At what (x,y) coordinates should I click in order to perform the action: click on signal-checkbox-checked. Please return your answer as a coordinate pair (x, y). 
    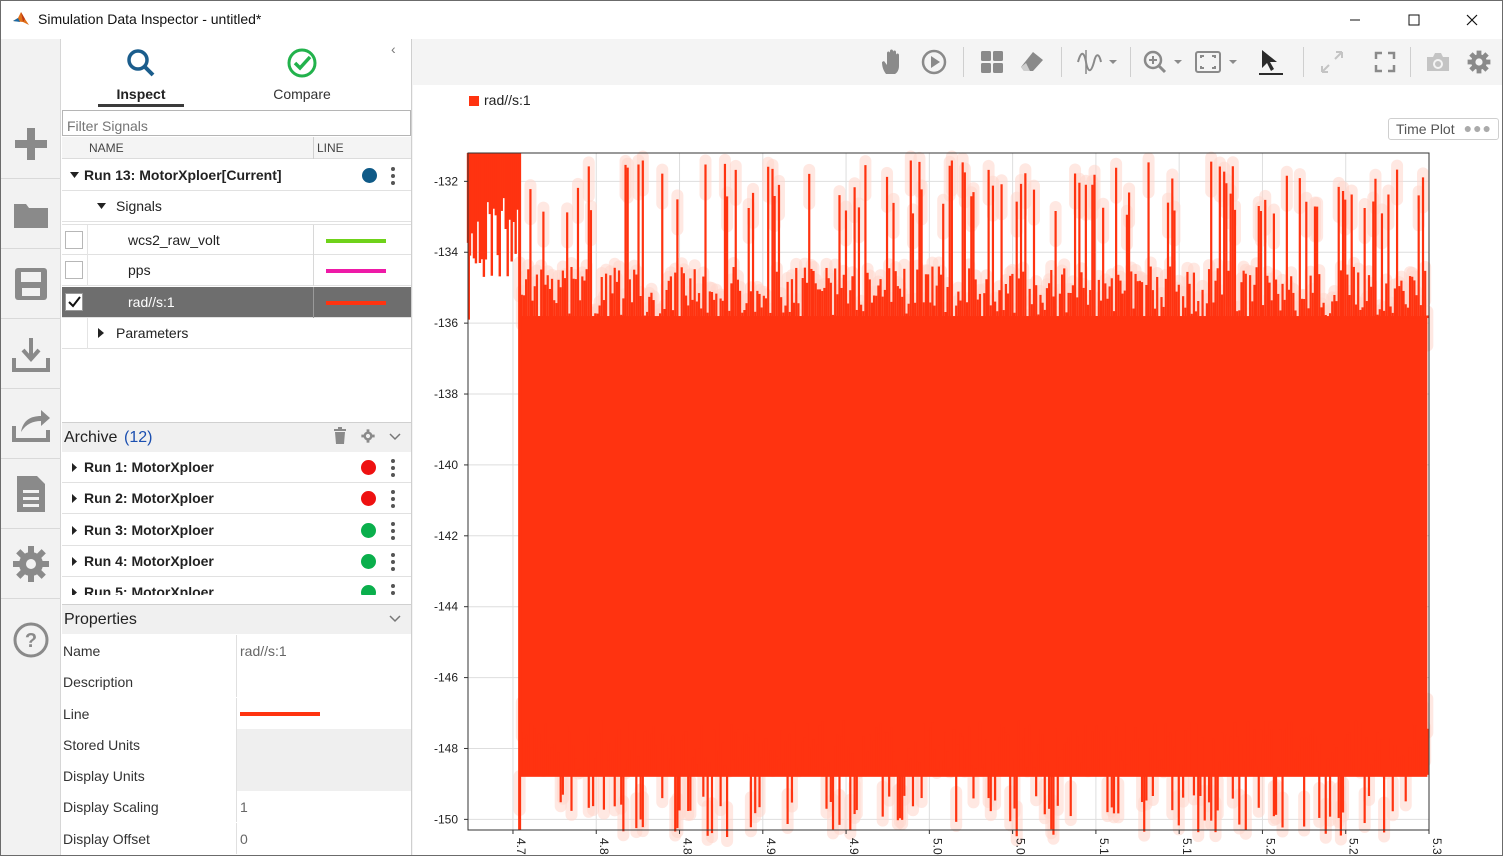
    Looking at the image, I should click on (74, 302).